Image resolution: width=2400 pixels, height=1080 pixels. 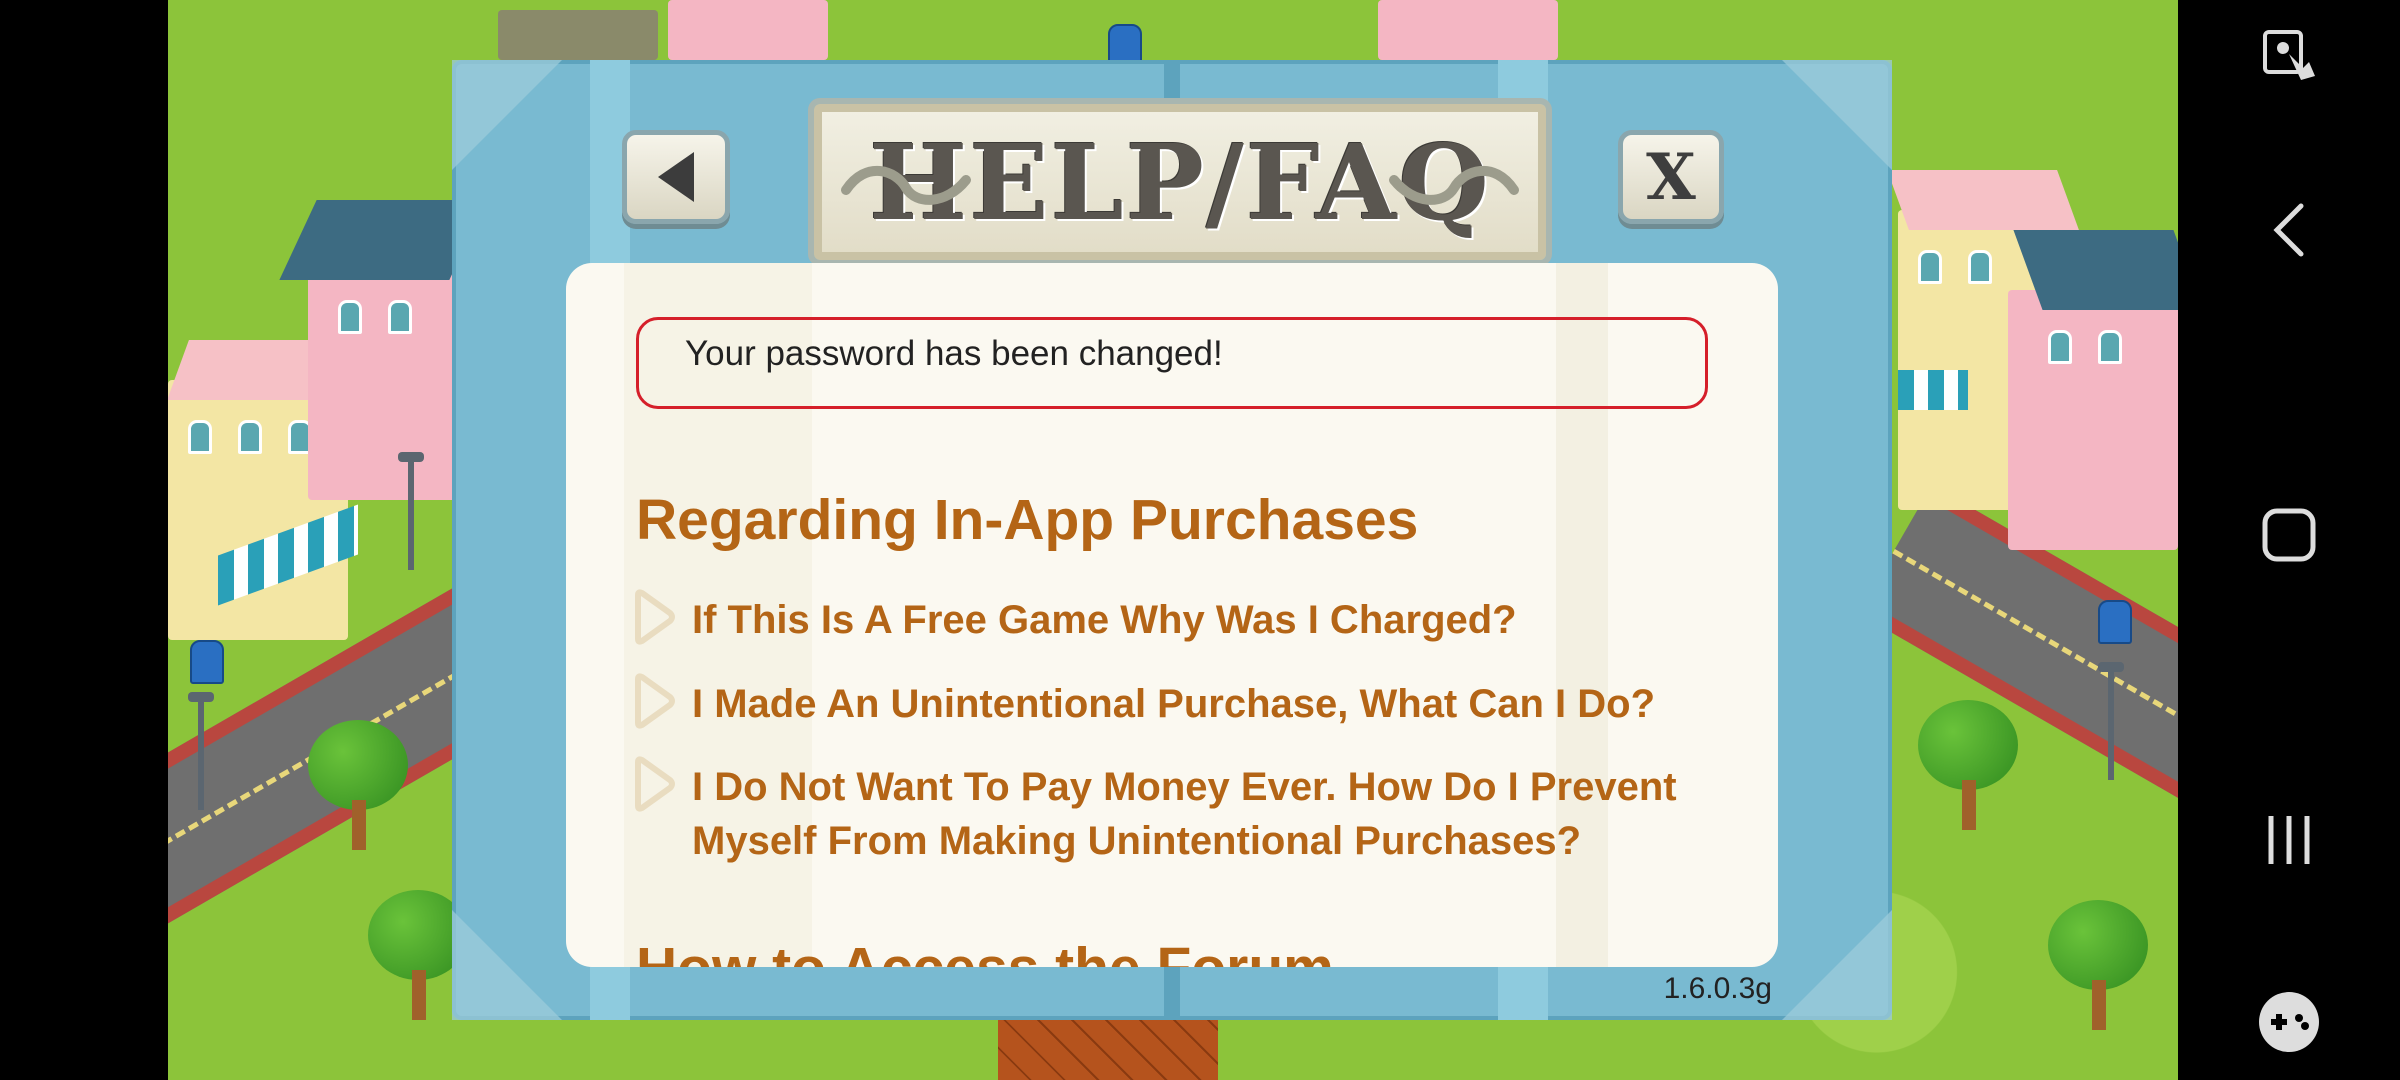 I want to click on building-top-left, so click(x=748, y=30).